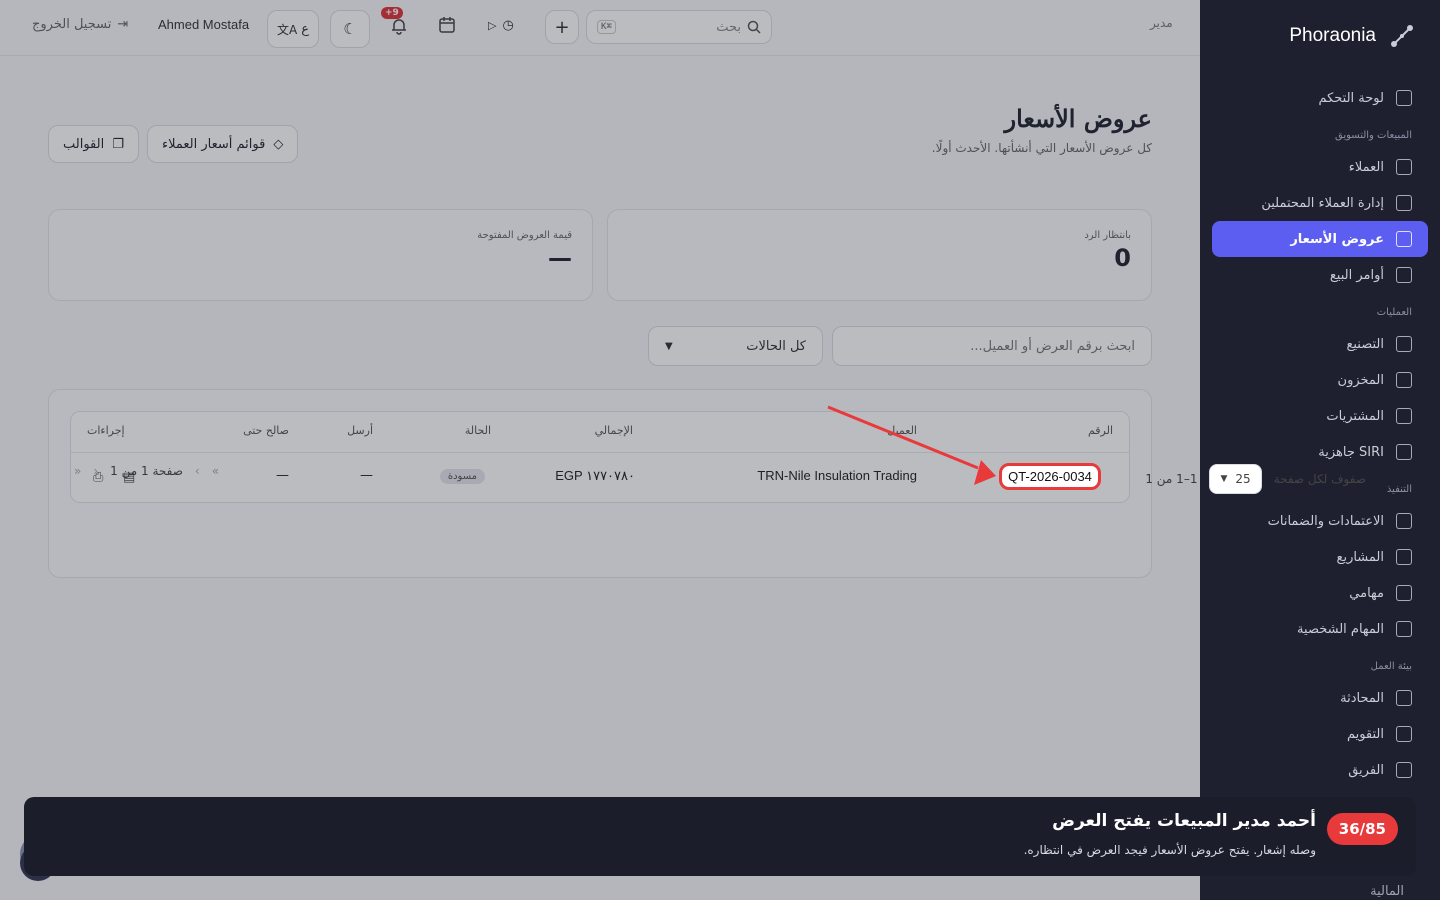  What do you see at coordinates (1340, 629) in the screenshot?
I see `sidebar-item-label: المهام الشخصية` at bounding box center [1340, 629].